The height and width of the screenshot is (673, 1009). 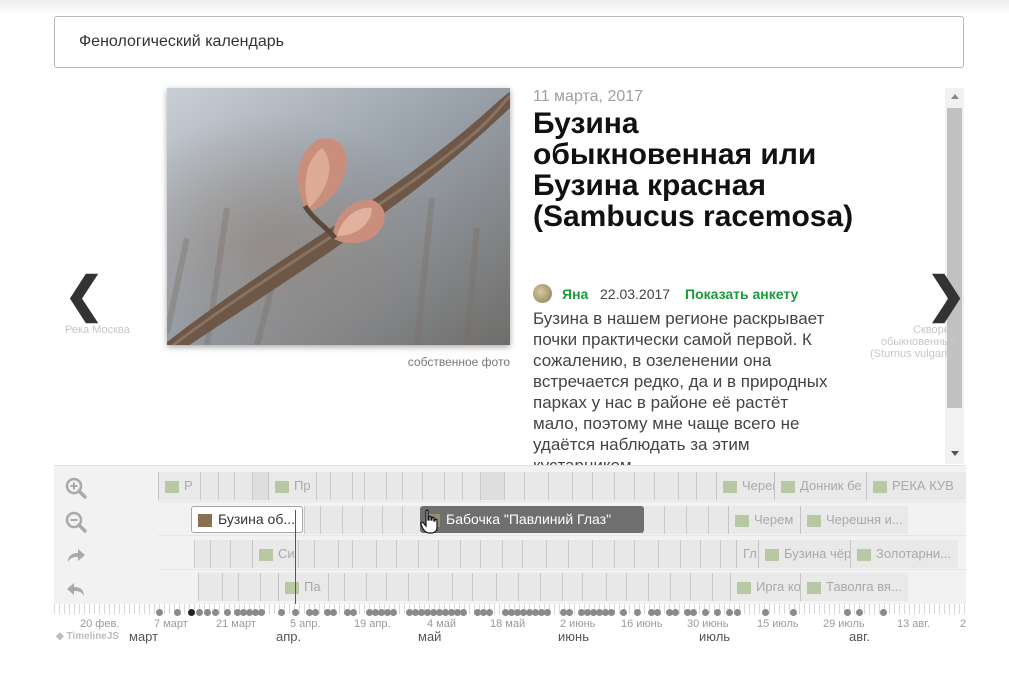 What do you see at coordinates (916, 486) in the screenshot?
I see `timeline-marker: РЕКА КУВ` at bounding box center [916, 486].